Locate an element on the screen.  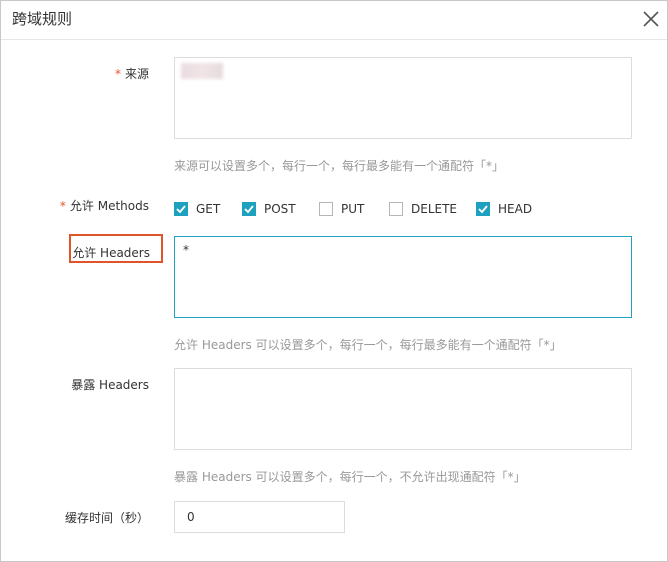
method-delete-label: DELETE is located at coordinates (434, 209).